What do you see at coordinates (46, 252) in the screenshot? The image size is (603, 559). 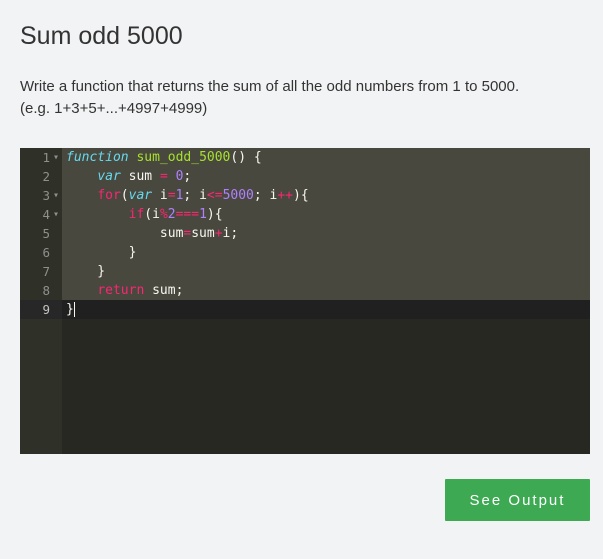 I see `line-number: 6` at bounding box center [46, 252].